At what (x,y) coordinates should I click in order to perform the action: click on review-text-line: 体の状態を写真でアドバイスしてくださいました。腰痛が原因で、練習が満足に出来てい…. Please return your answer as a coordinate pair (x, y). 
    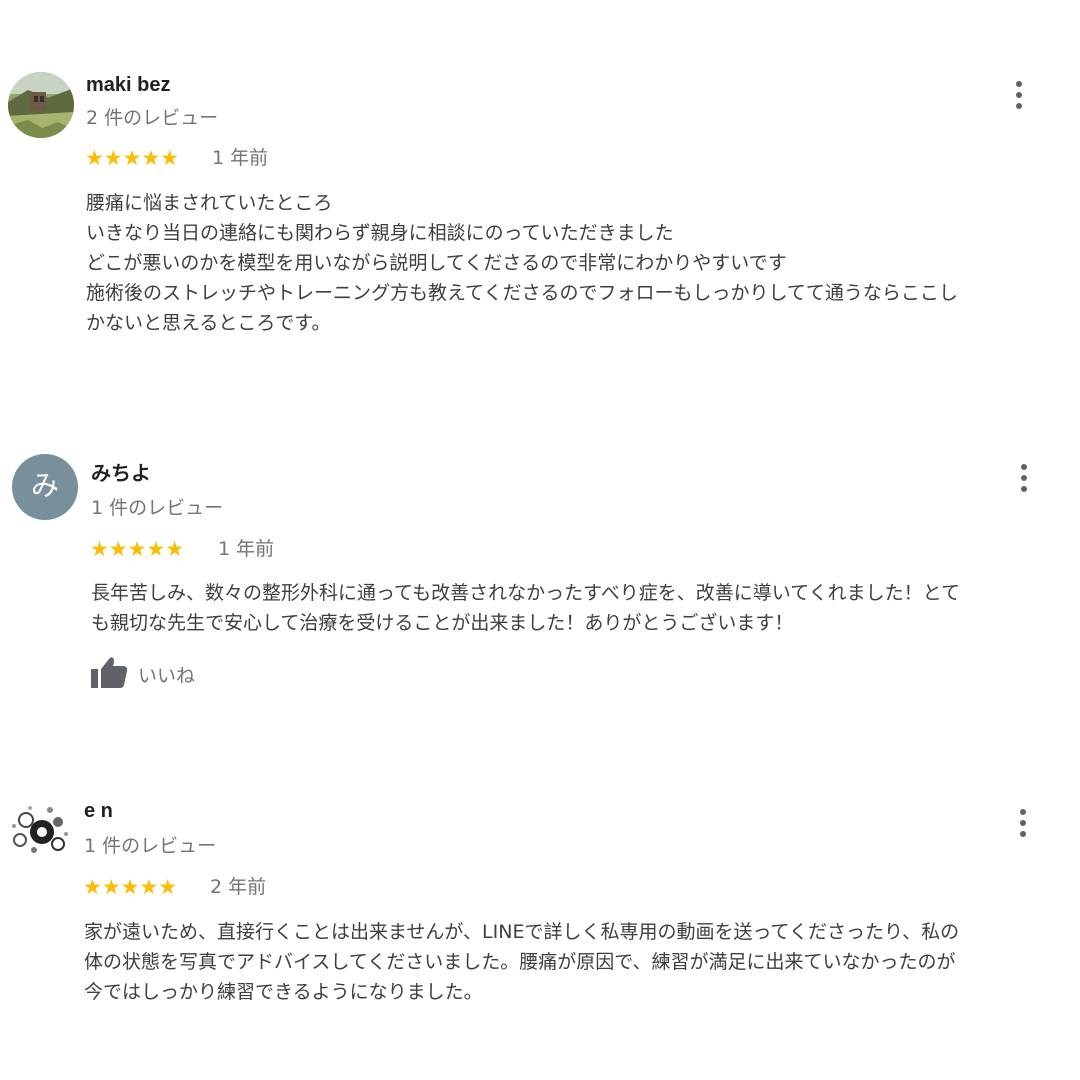
    Looking at the image, I should click on (520, 962).